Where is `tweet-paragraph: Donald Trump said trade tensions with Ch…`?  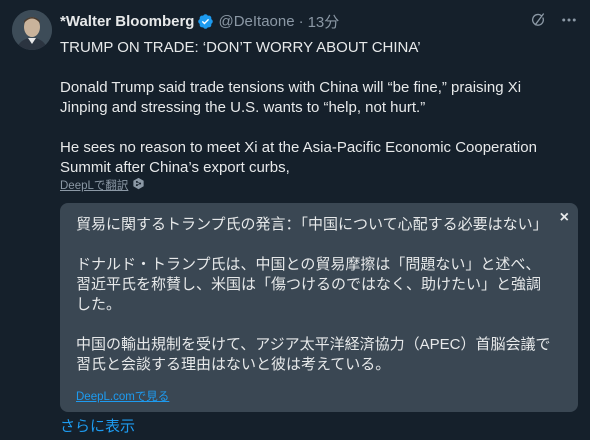
tweet-paragraph: Donald Trump said trade tensions with Ch… is located at coordinates (291, 97).